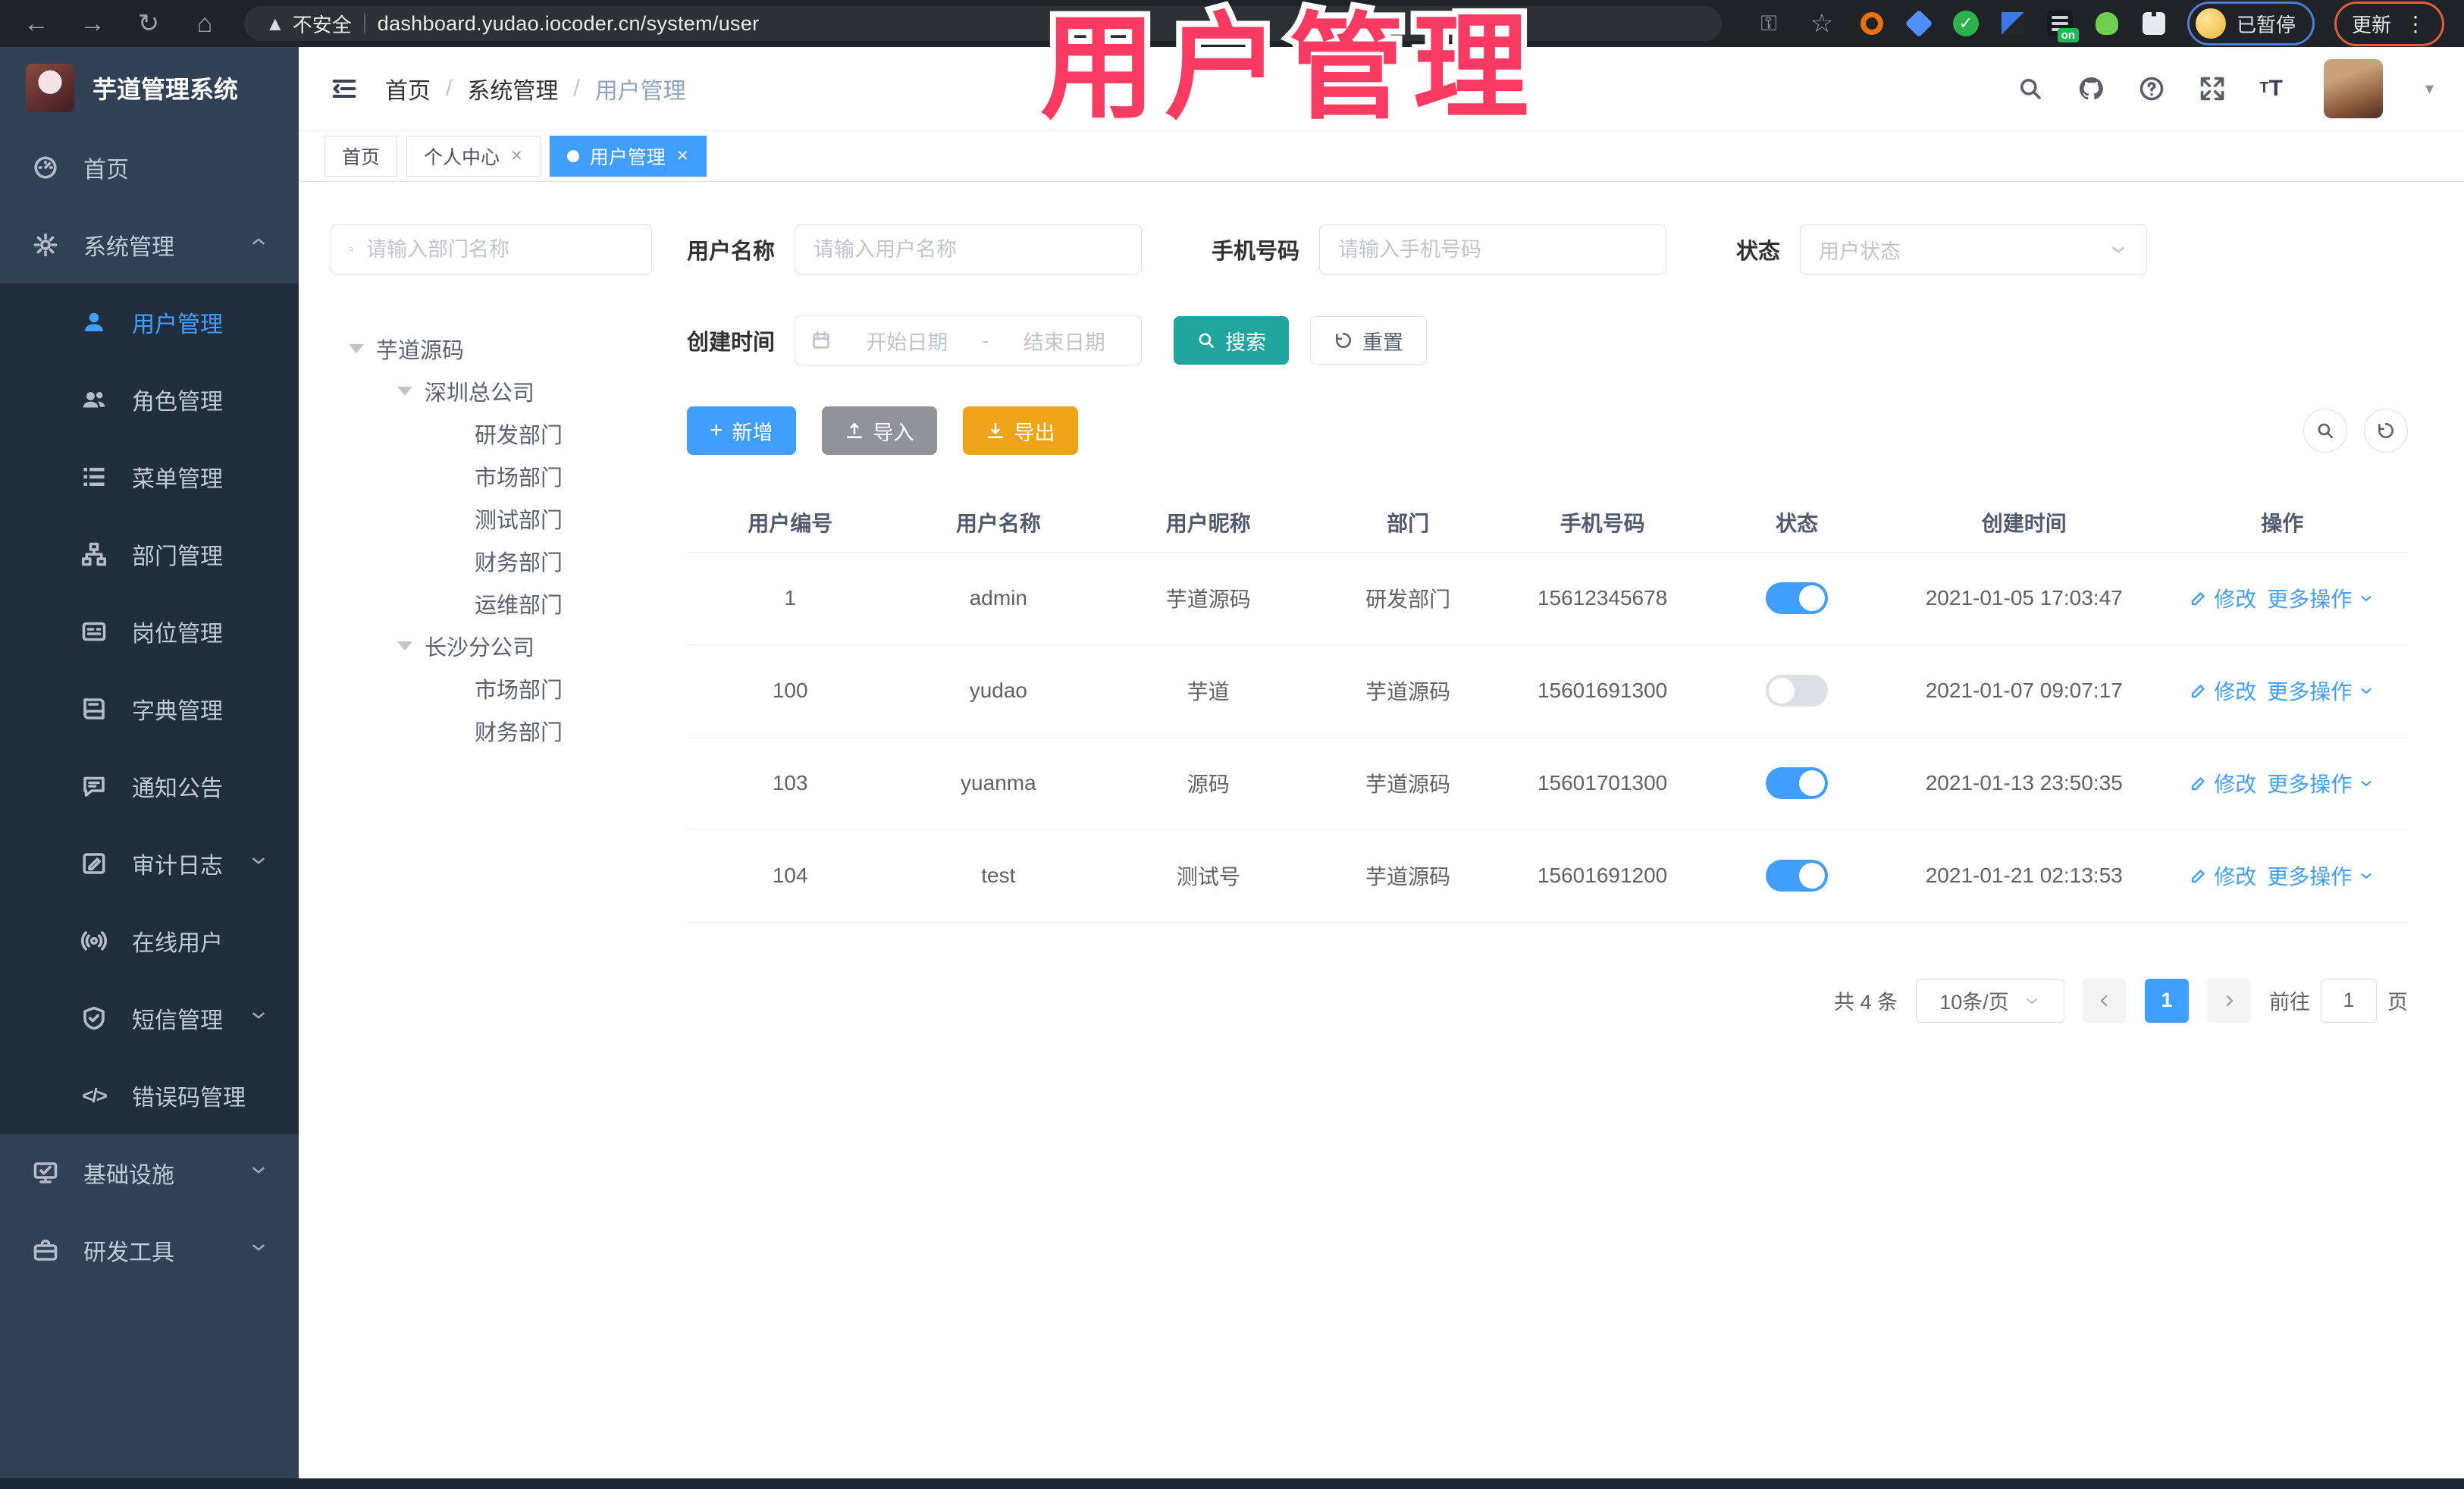  I want to click on sidebar-item-notice: 通知公告, so click(150, 786).